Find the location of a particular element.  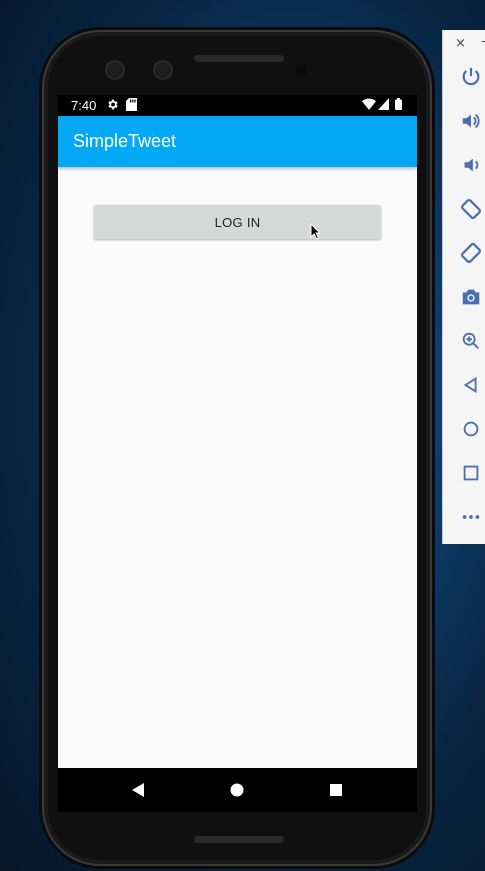

emulator-back-button is located at coordinates (464, 384).